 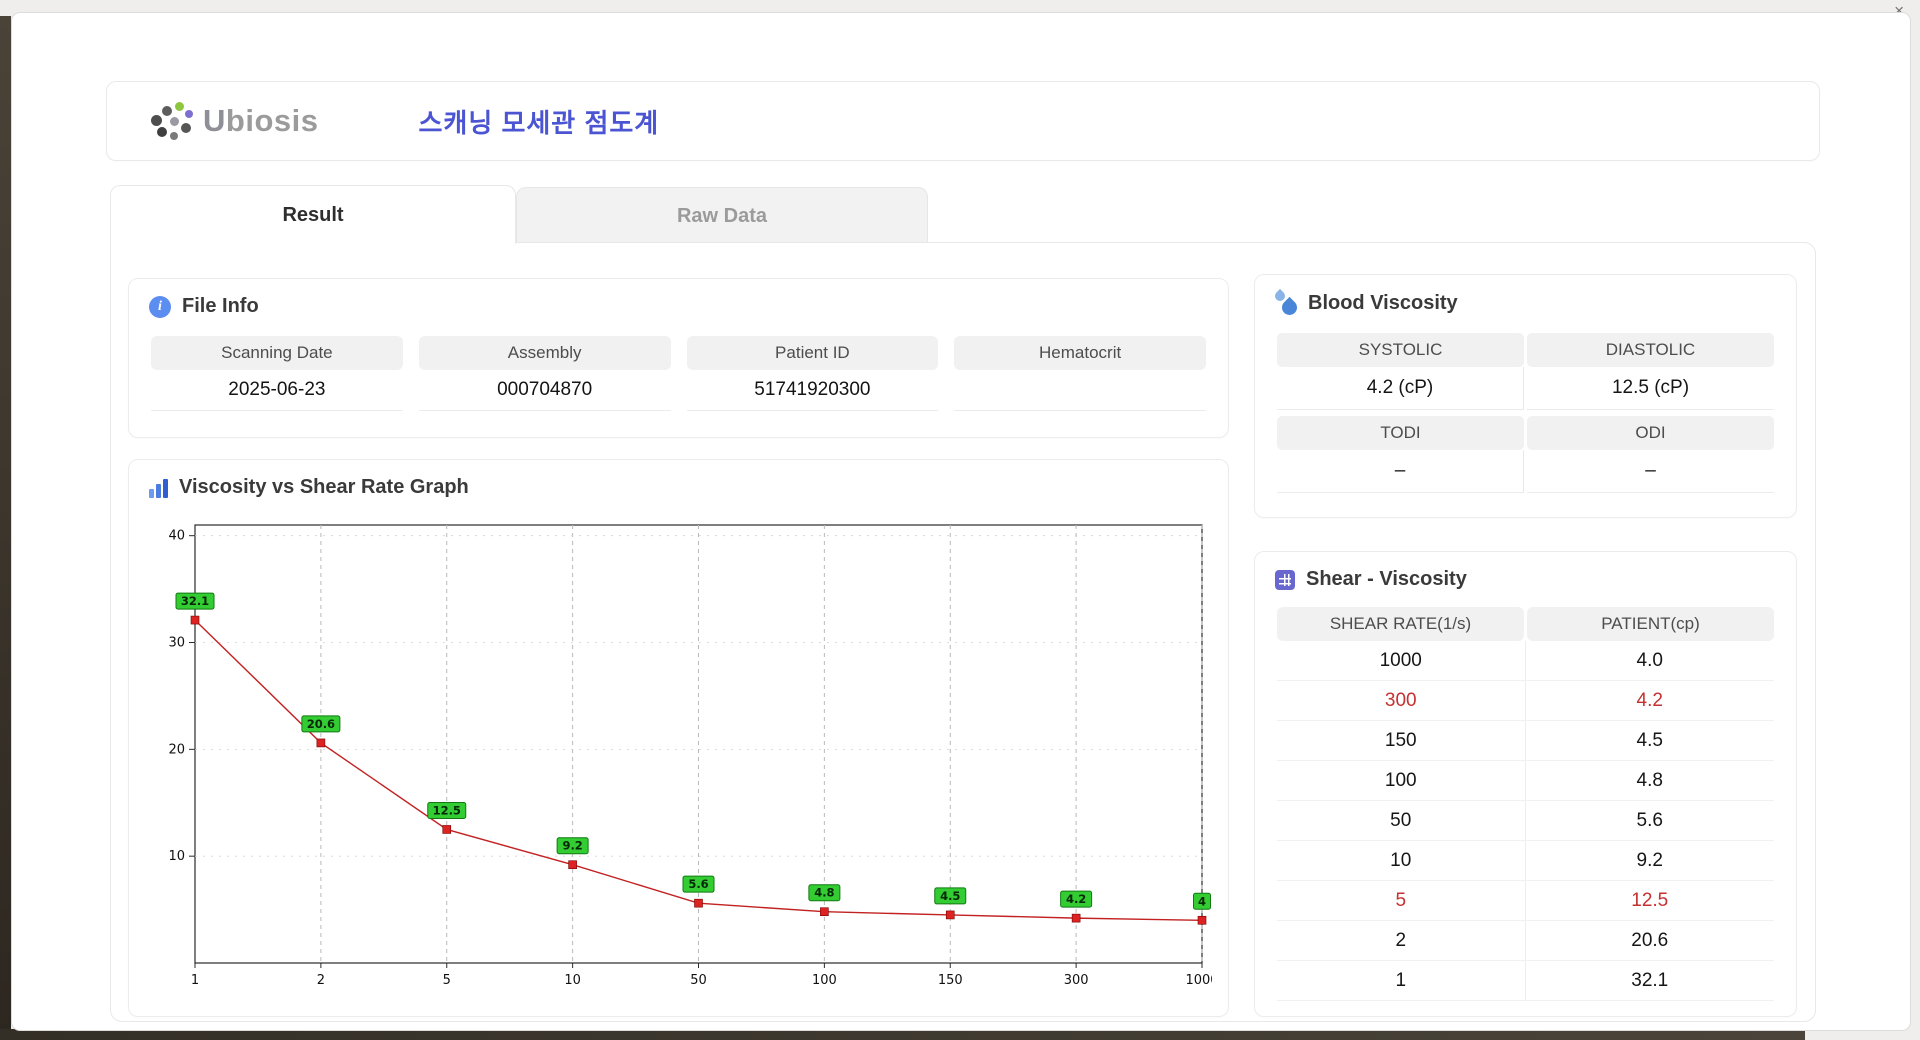 What do you see at coordinates (313, 214) in the screenshot?
I see `tab-result: Result` at bounding box center [313, 214].